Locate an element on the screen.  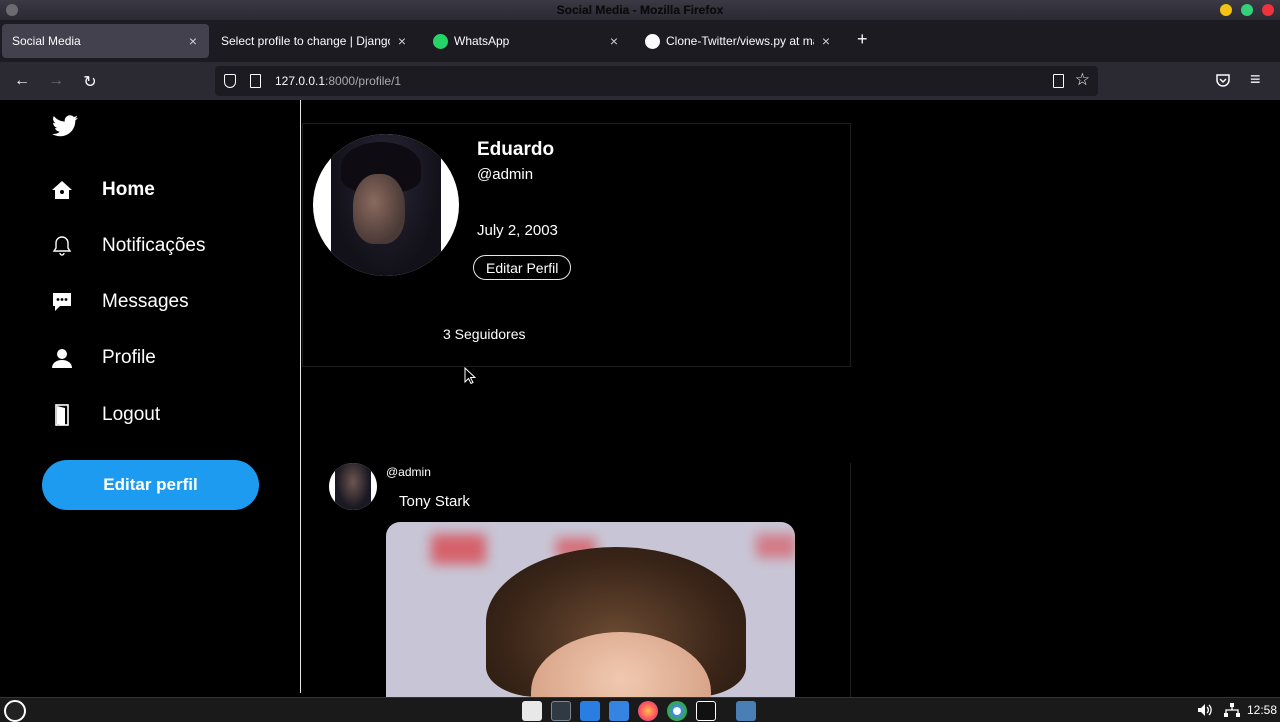
mouse-cursor-icon is located at coordinates (470, 376).